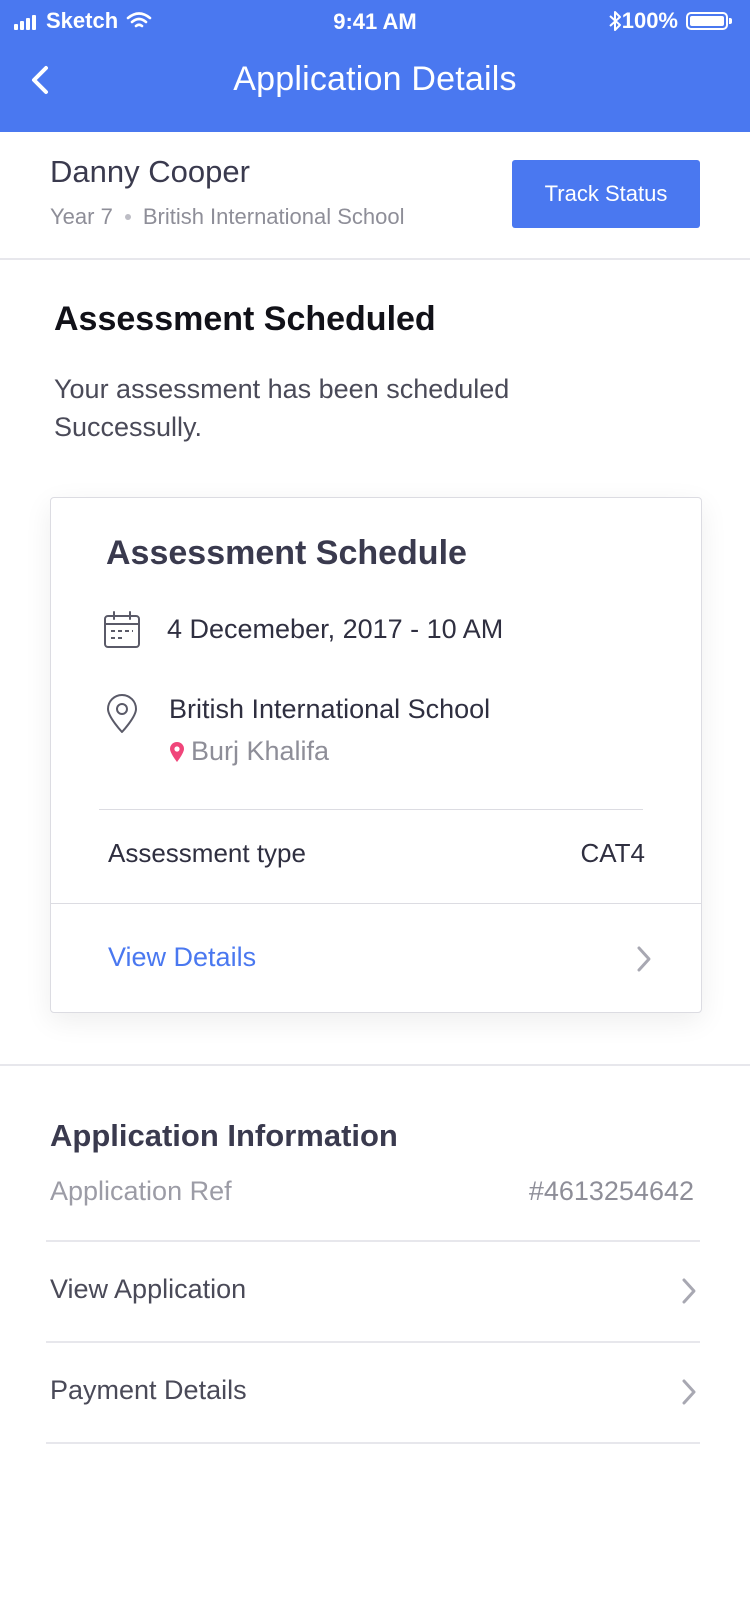 This screenshot has width=750, height=1624. I want to click on student-meta: Year 7 British International School, so click(227, 217).